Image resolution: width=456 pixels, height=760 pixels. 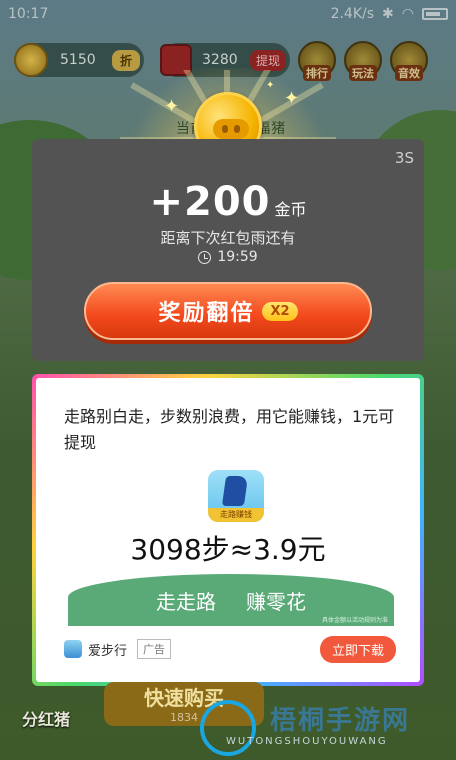 What do you see at coordinates (154, 649) in the screenshot?
I see `ad-badge: 广告` at bounding box center [154, 649].